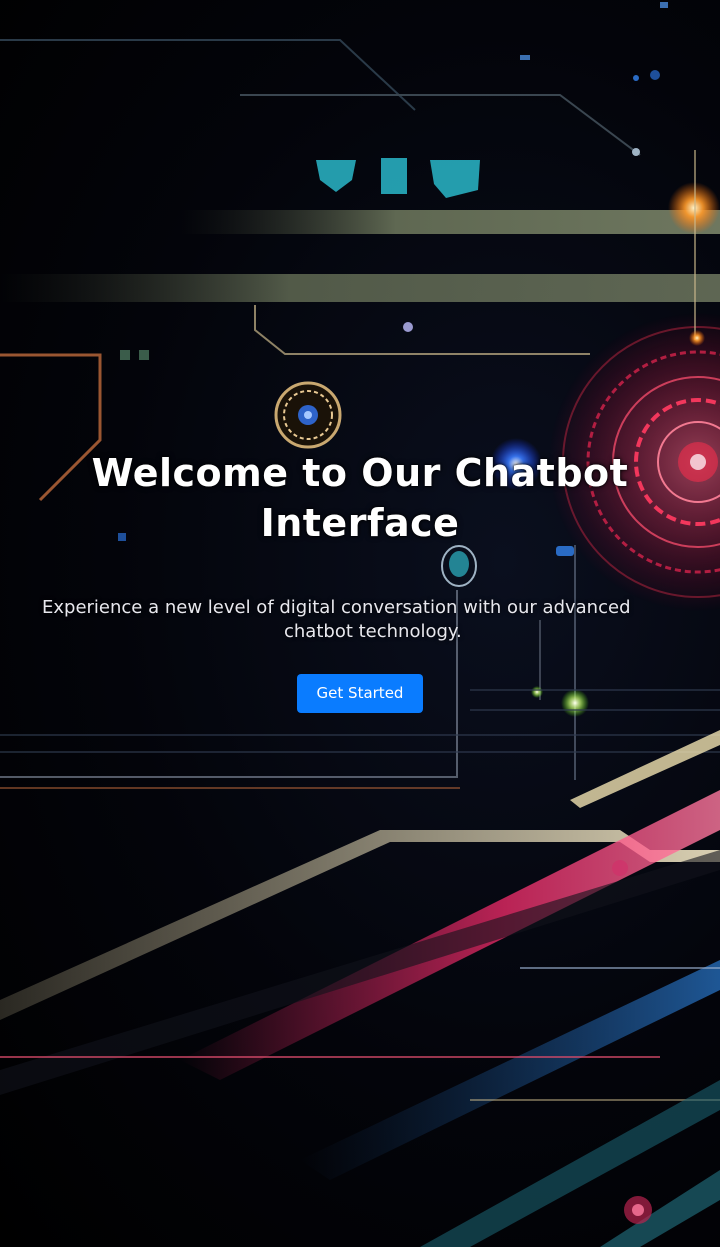 The height and width of the screenshot is (1247, 720). Describe the element at coordinates (360, 498) in the screenshot. I see `hero-title: Welcome to Our Chatbot Interface` at that location.